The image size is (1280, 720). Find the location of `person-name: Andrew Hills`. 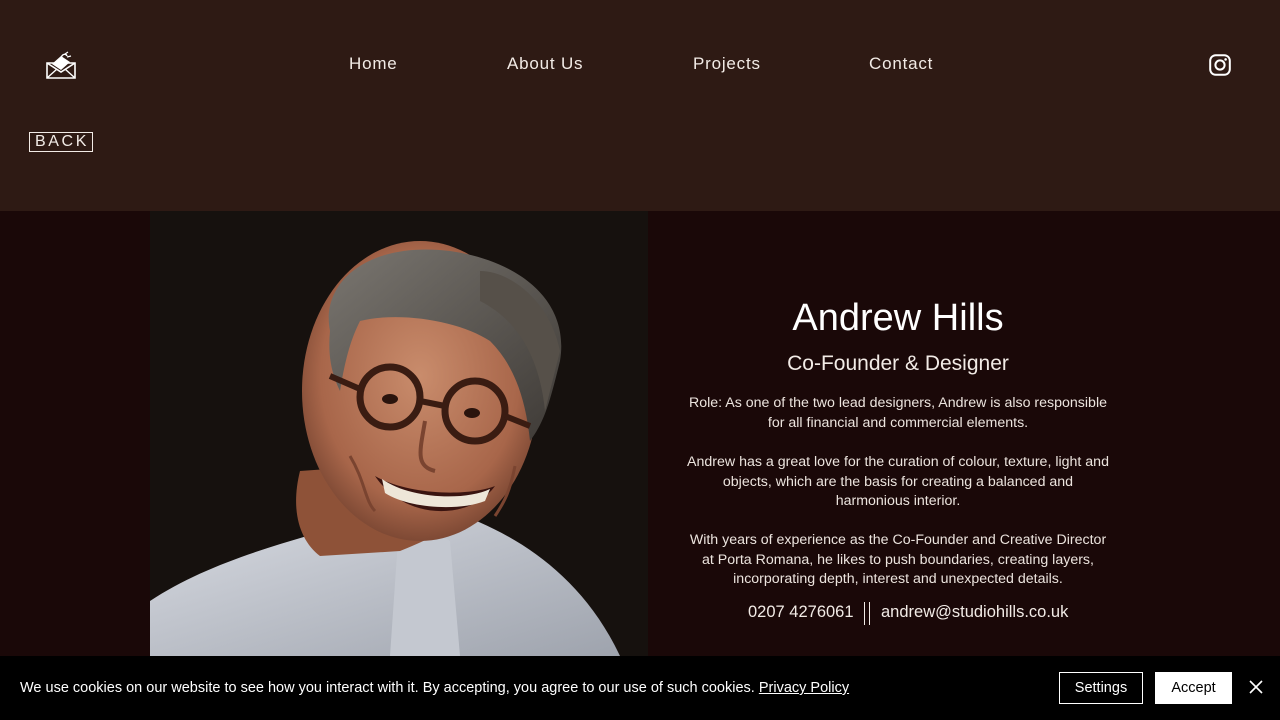

person-name: Andrew Hills is located at coordinates (898, 318).